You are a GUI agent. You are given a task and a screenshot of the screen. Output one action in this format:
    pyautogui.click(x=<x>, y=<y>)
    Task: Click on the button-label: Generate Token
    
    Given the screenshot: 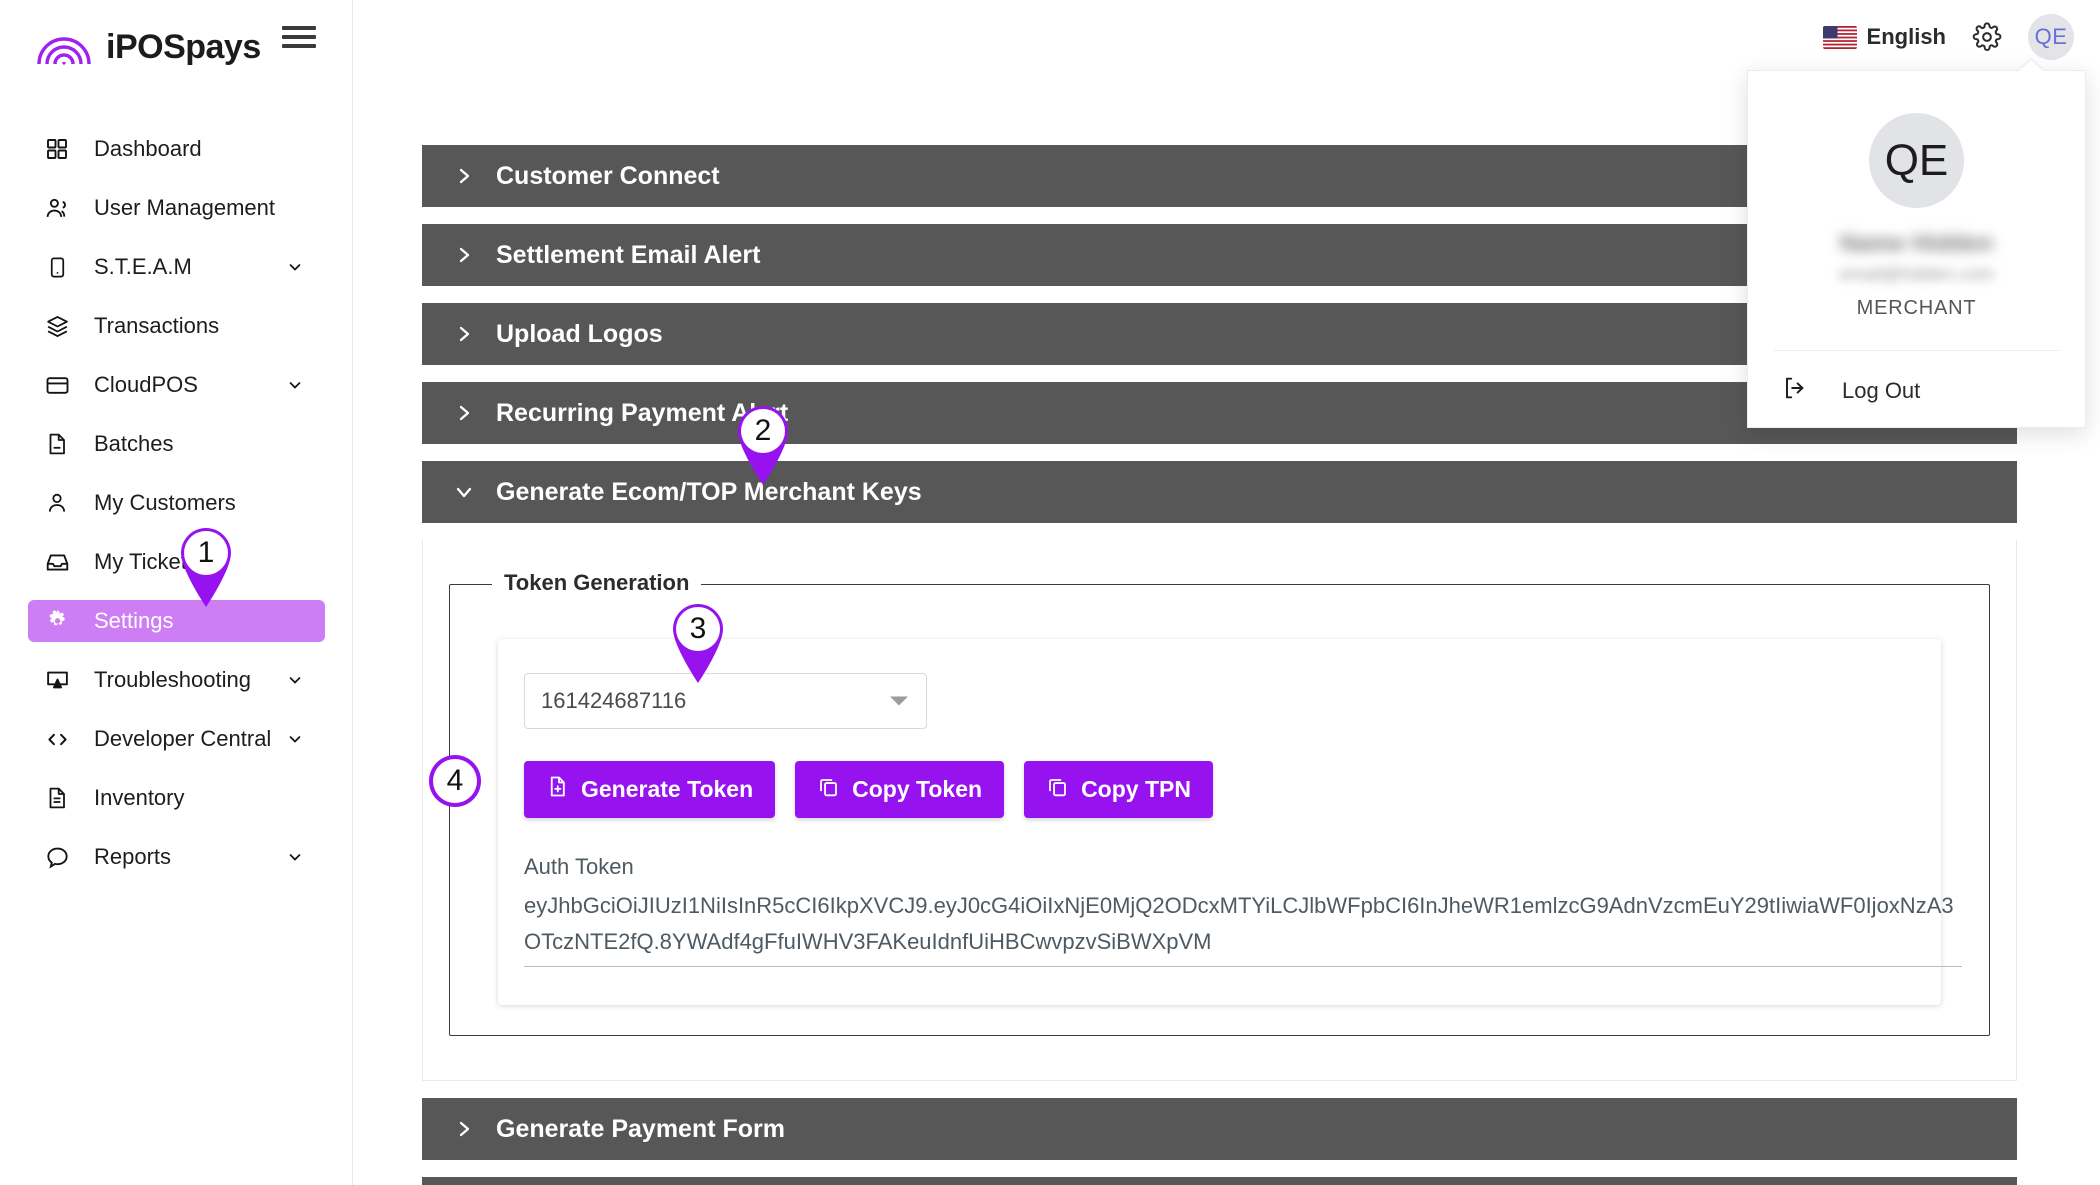 What is the action you would take?
    pyautogui.click(x=667, y=789)
    